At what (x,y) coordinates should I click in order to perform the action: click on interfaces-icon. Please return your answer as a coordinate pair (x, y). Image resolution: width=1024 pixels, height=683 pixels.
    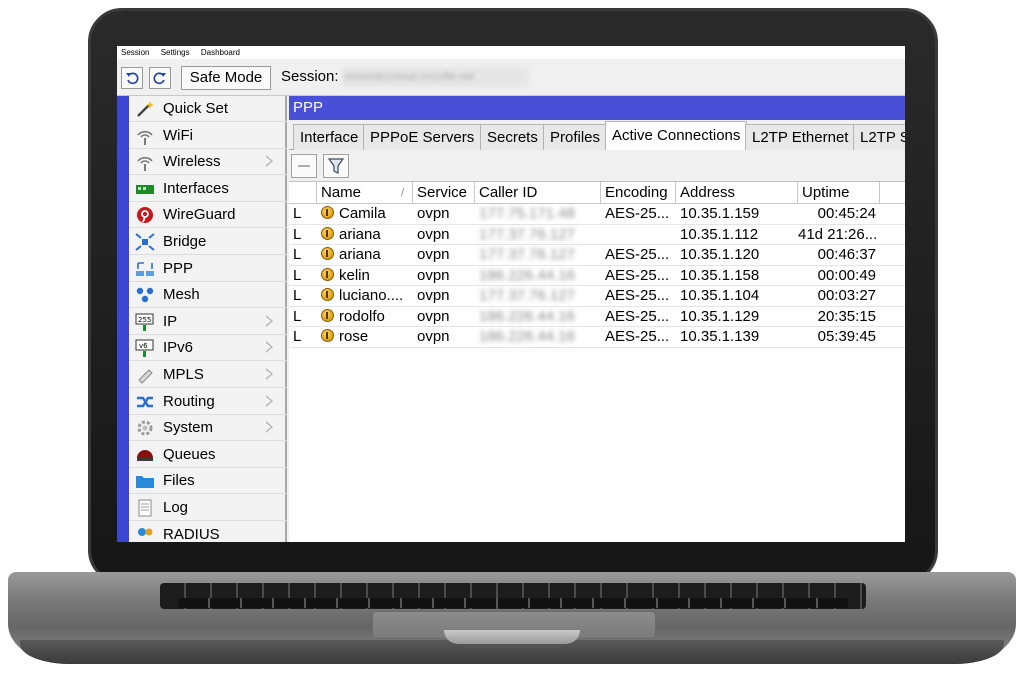
    Looking at the image, I should click on (145, 189).